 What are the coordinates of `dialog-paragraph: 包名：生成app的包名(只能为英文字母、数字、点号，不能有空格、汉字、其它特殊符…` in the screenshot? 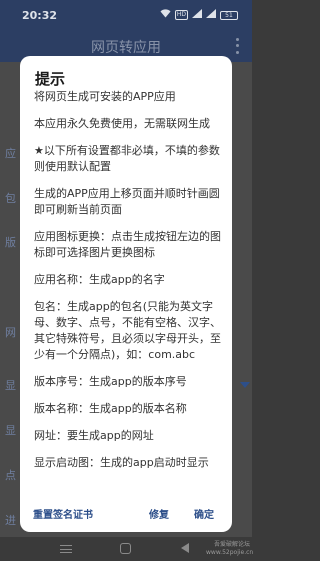 It's located at (127, 330).